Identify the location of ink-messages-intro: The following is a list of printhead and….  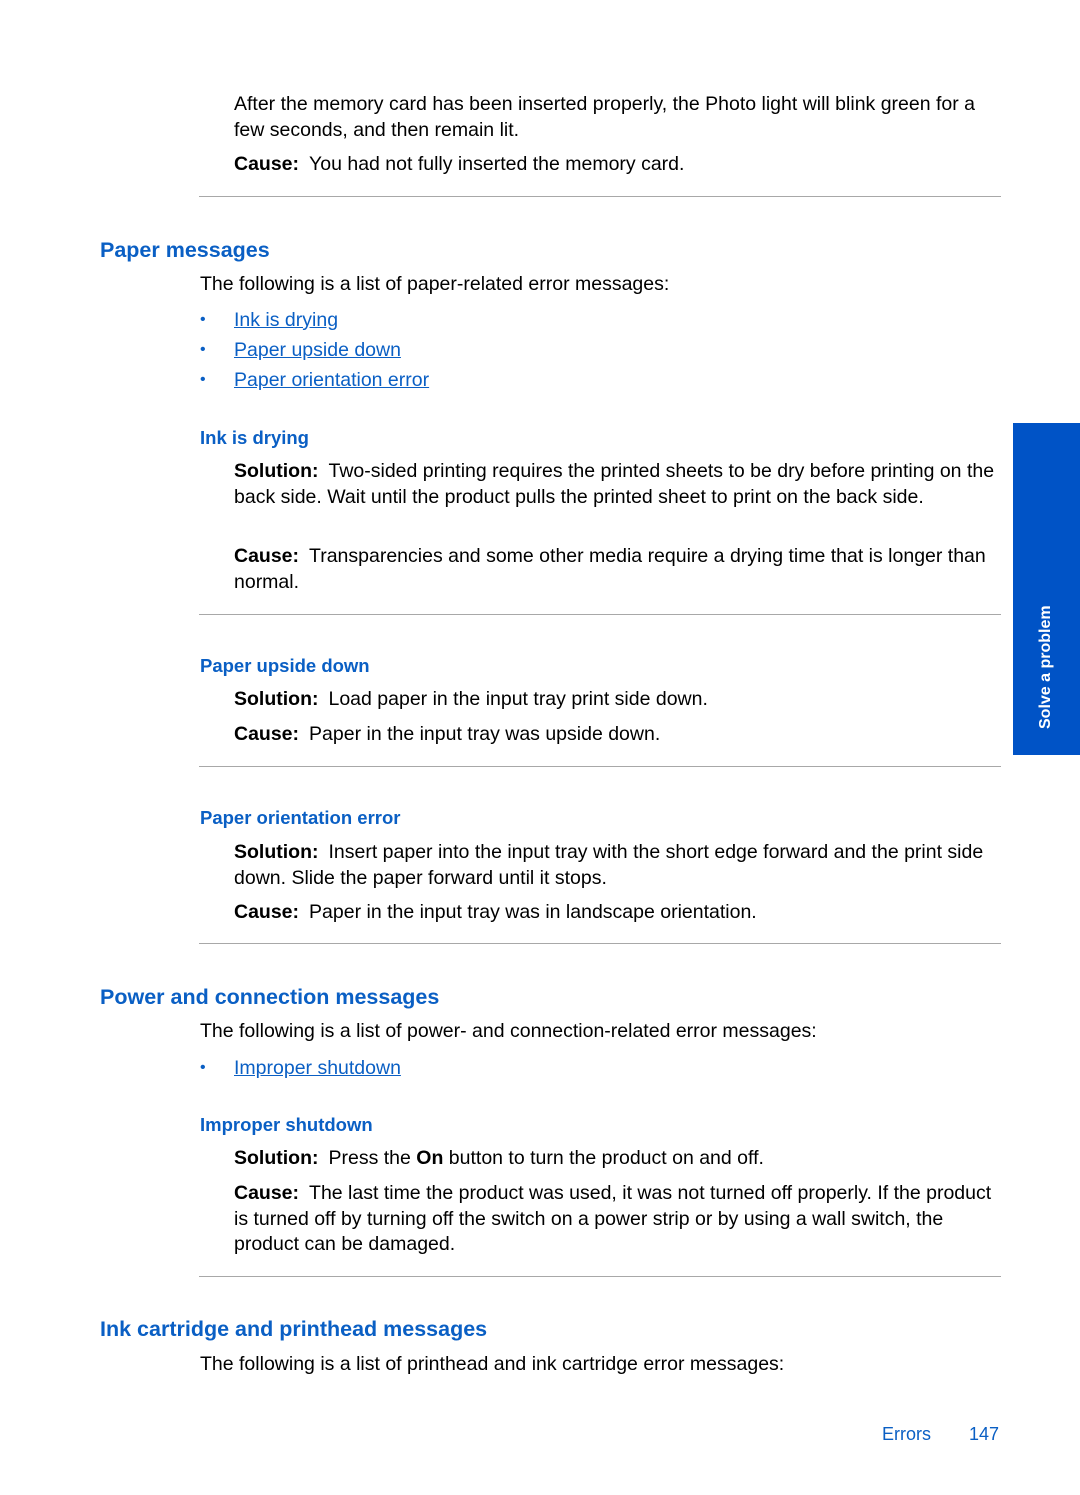
(492, 1364).